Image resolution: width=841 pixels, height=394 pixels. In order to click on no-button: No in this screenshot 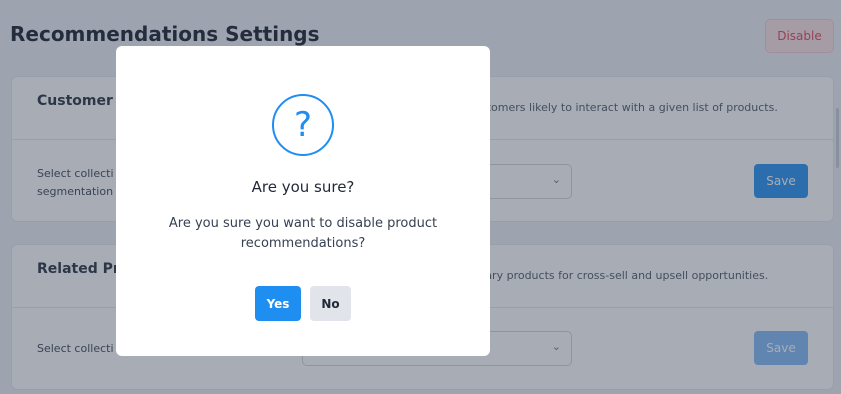, I will do `click(330, 303)`.